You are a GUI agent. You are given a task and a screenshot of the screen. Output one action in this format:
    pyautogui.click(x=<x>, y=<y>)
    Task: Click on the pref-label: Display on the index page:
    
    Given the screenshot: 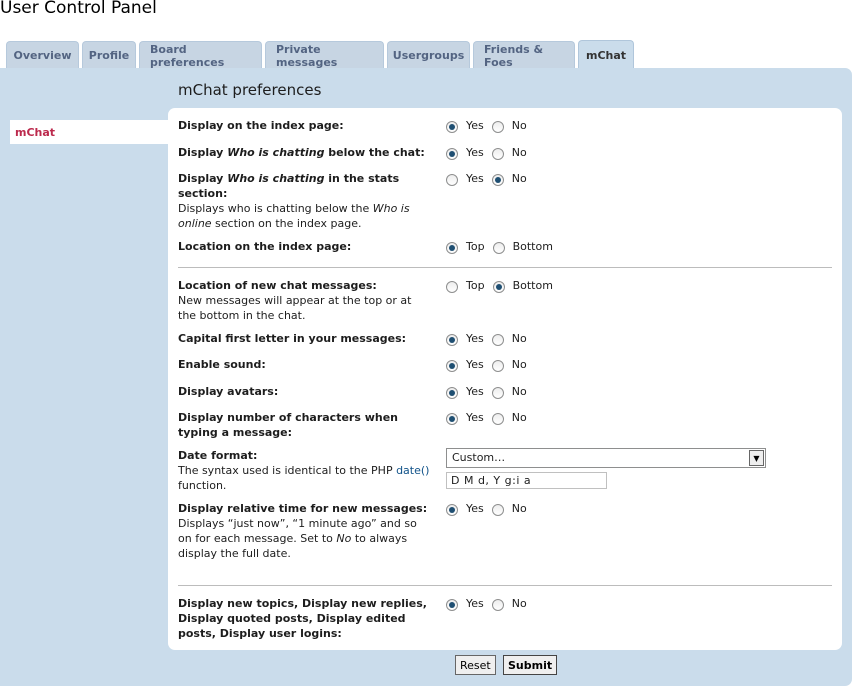 What is the action you would take?
    pyautogui.click(x=261, y=125)
    